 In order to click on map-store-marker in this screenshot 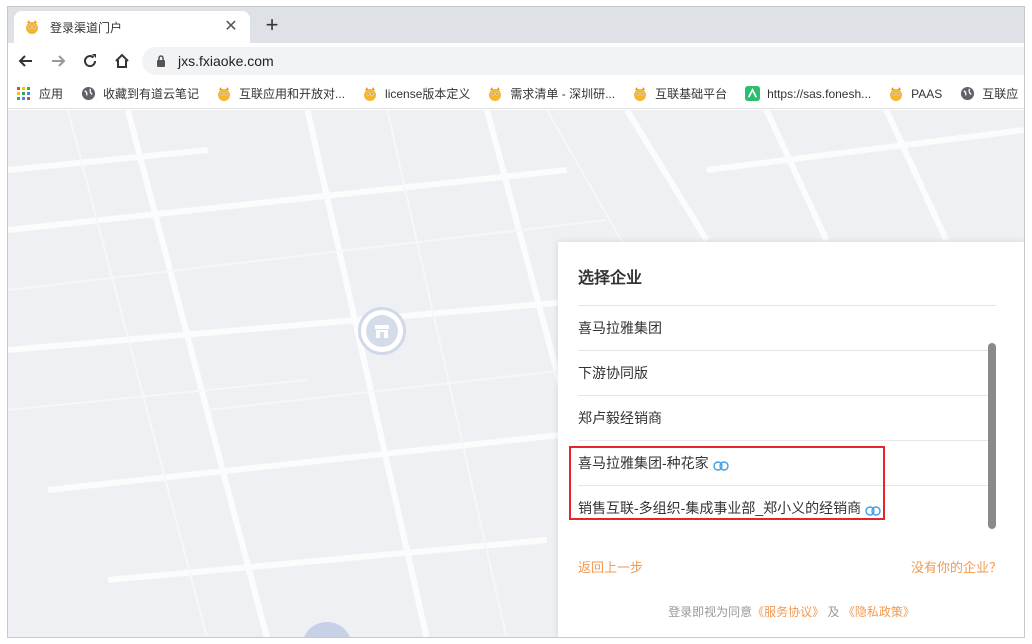, I will do `click(382, 331)`.